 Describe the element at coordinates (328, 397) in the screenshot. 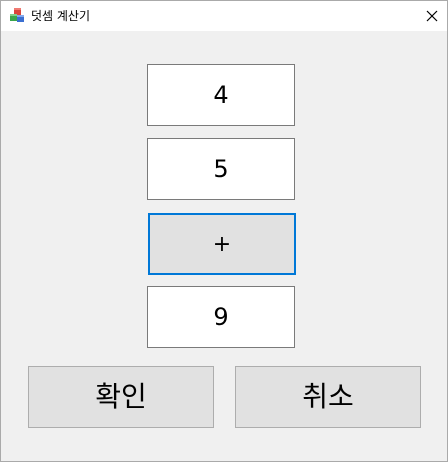

I see `cancel-button: 취소` at that location.